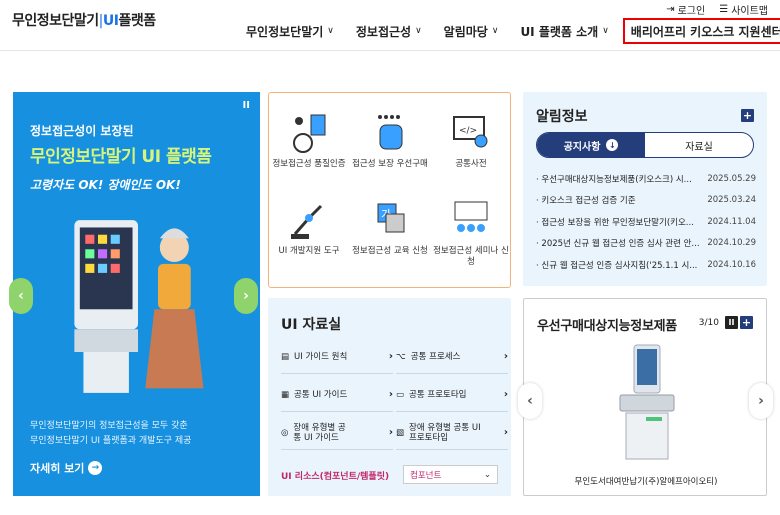  I want to click on nav-accessibility: 정보접근성 ∨, so click(389, 31).